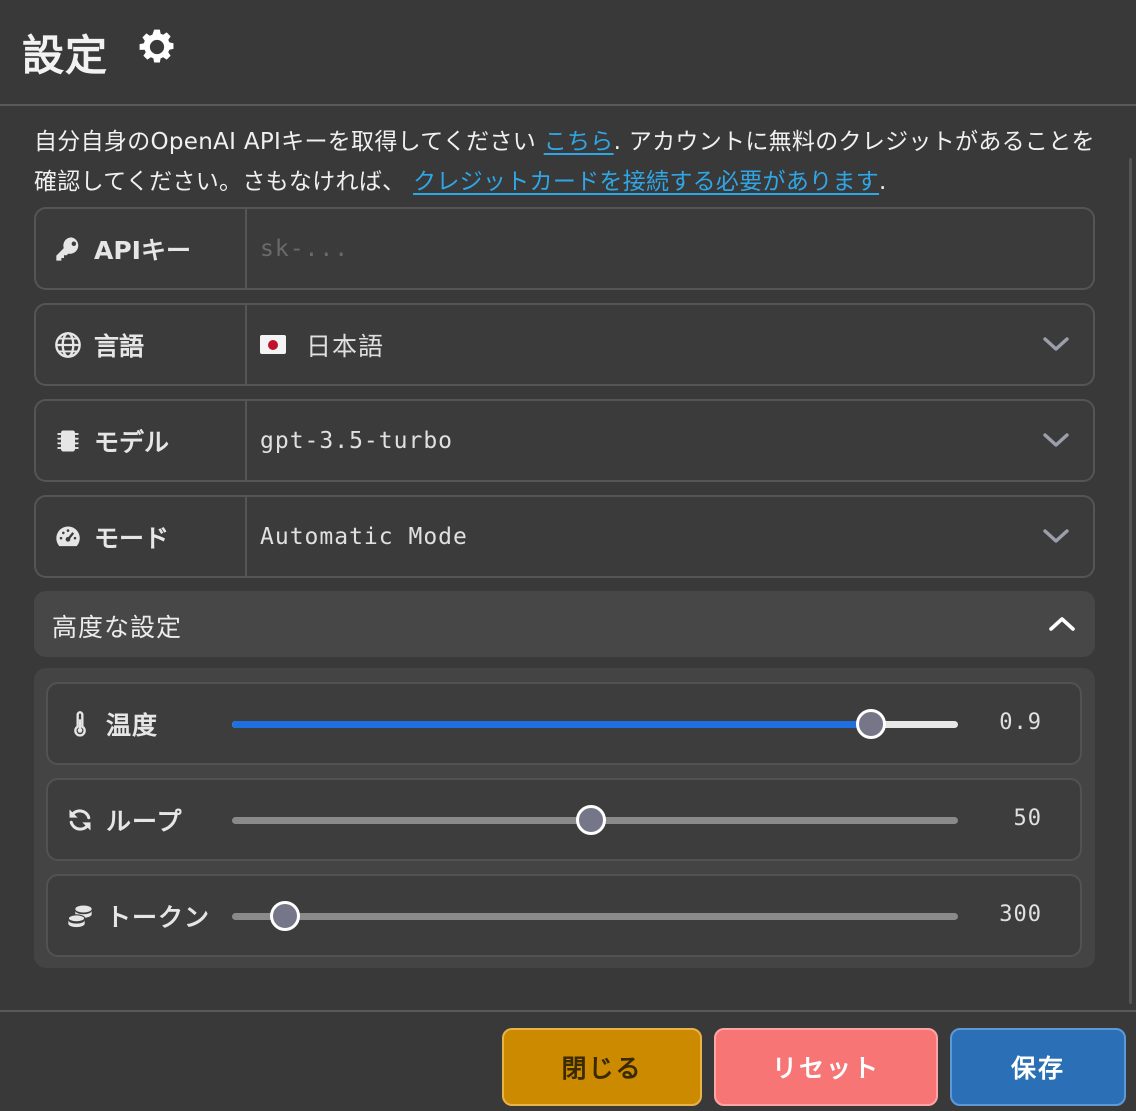  I want to click on language-field: 言語 日本語, so click(564, 344).